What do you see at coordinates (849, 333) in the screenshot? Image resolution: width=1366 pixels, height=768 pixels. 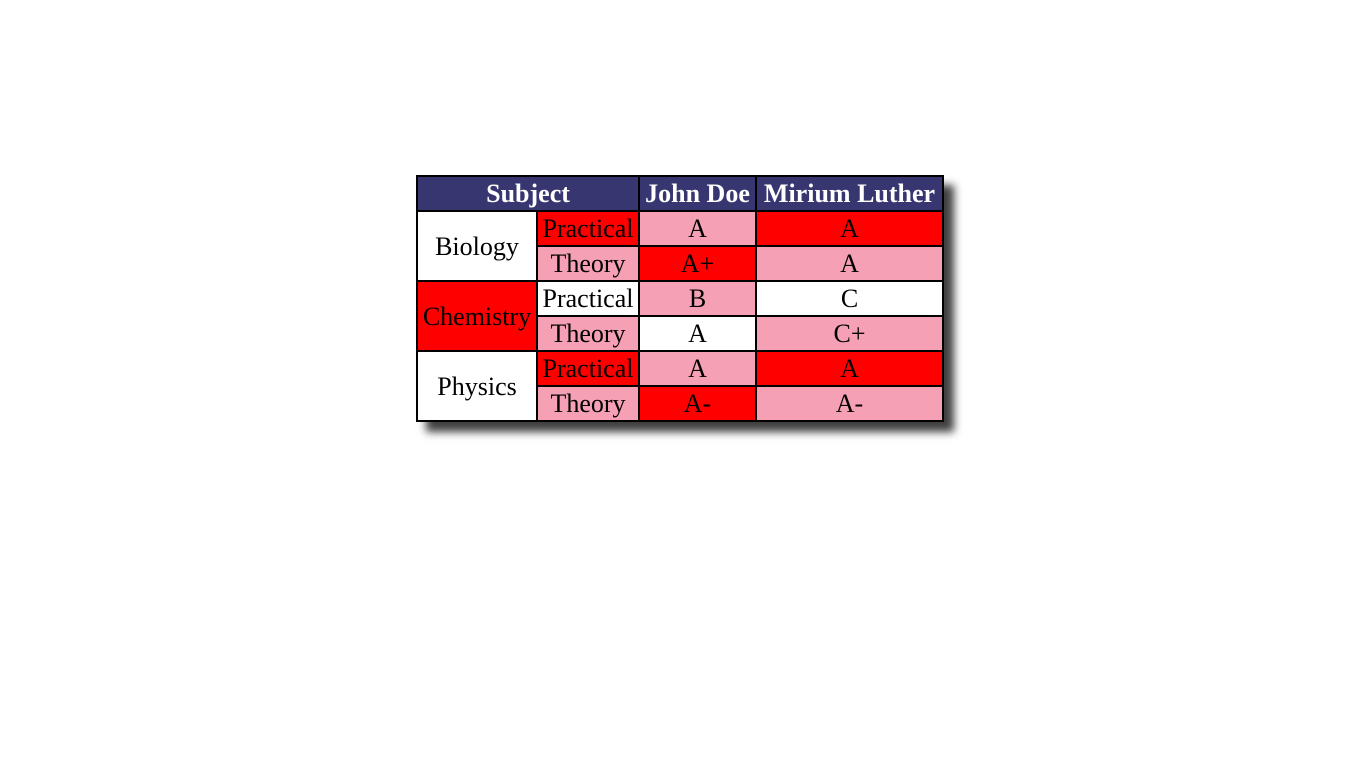 I see `grade-cell-mirium: C+` at bounding box center [849, 333].